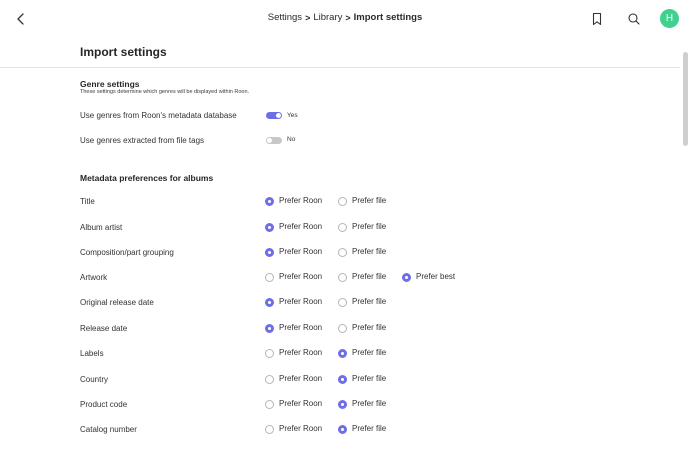  Describe the element at coordinates (436, 276) in the screenshot. I see `radio-option-label: Prefer best` at that location.